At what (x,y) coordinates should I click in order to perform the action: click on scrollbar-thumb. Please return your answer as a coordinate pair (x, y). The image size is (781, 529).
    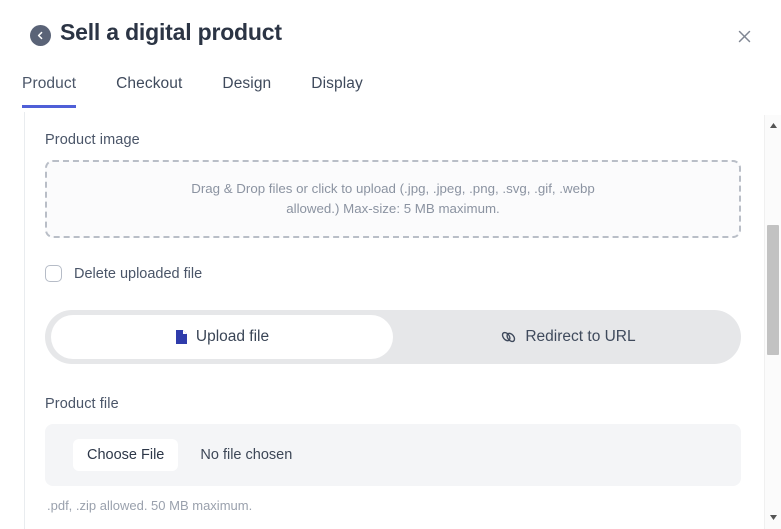
    Looking at the image, I should click on (773, 290).